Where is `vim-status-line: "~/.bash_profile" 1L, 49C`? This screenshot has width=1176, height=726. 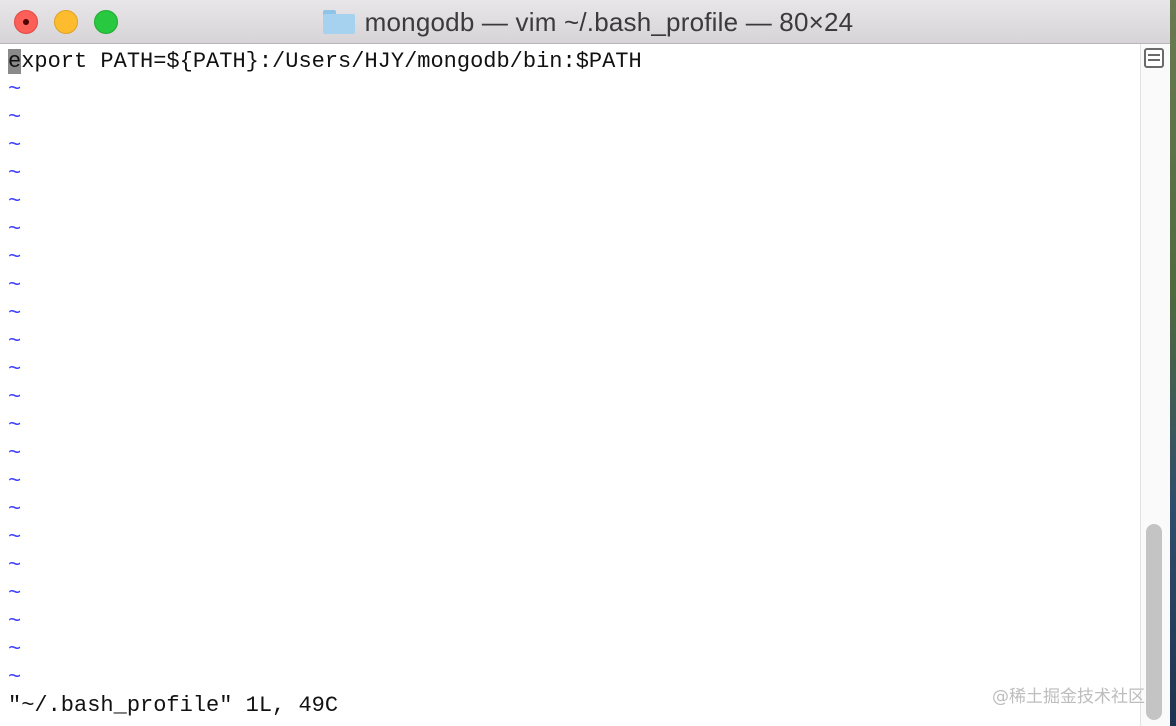
vim-status-line: "~/.bash_profile" 1L, 49C is located at coordinates (173, 705).